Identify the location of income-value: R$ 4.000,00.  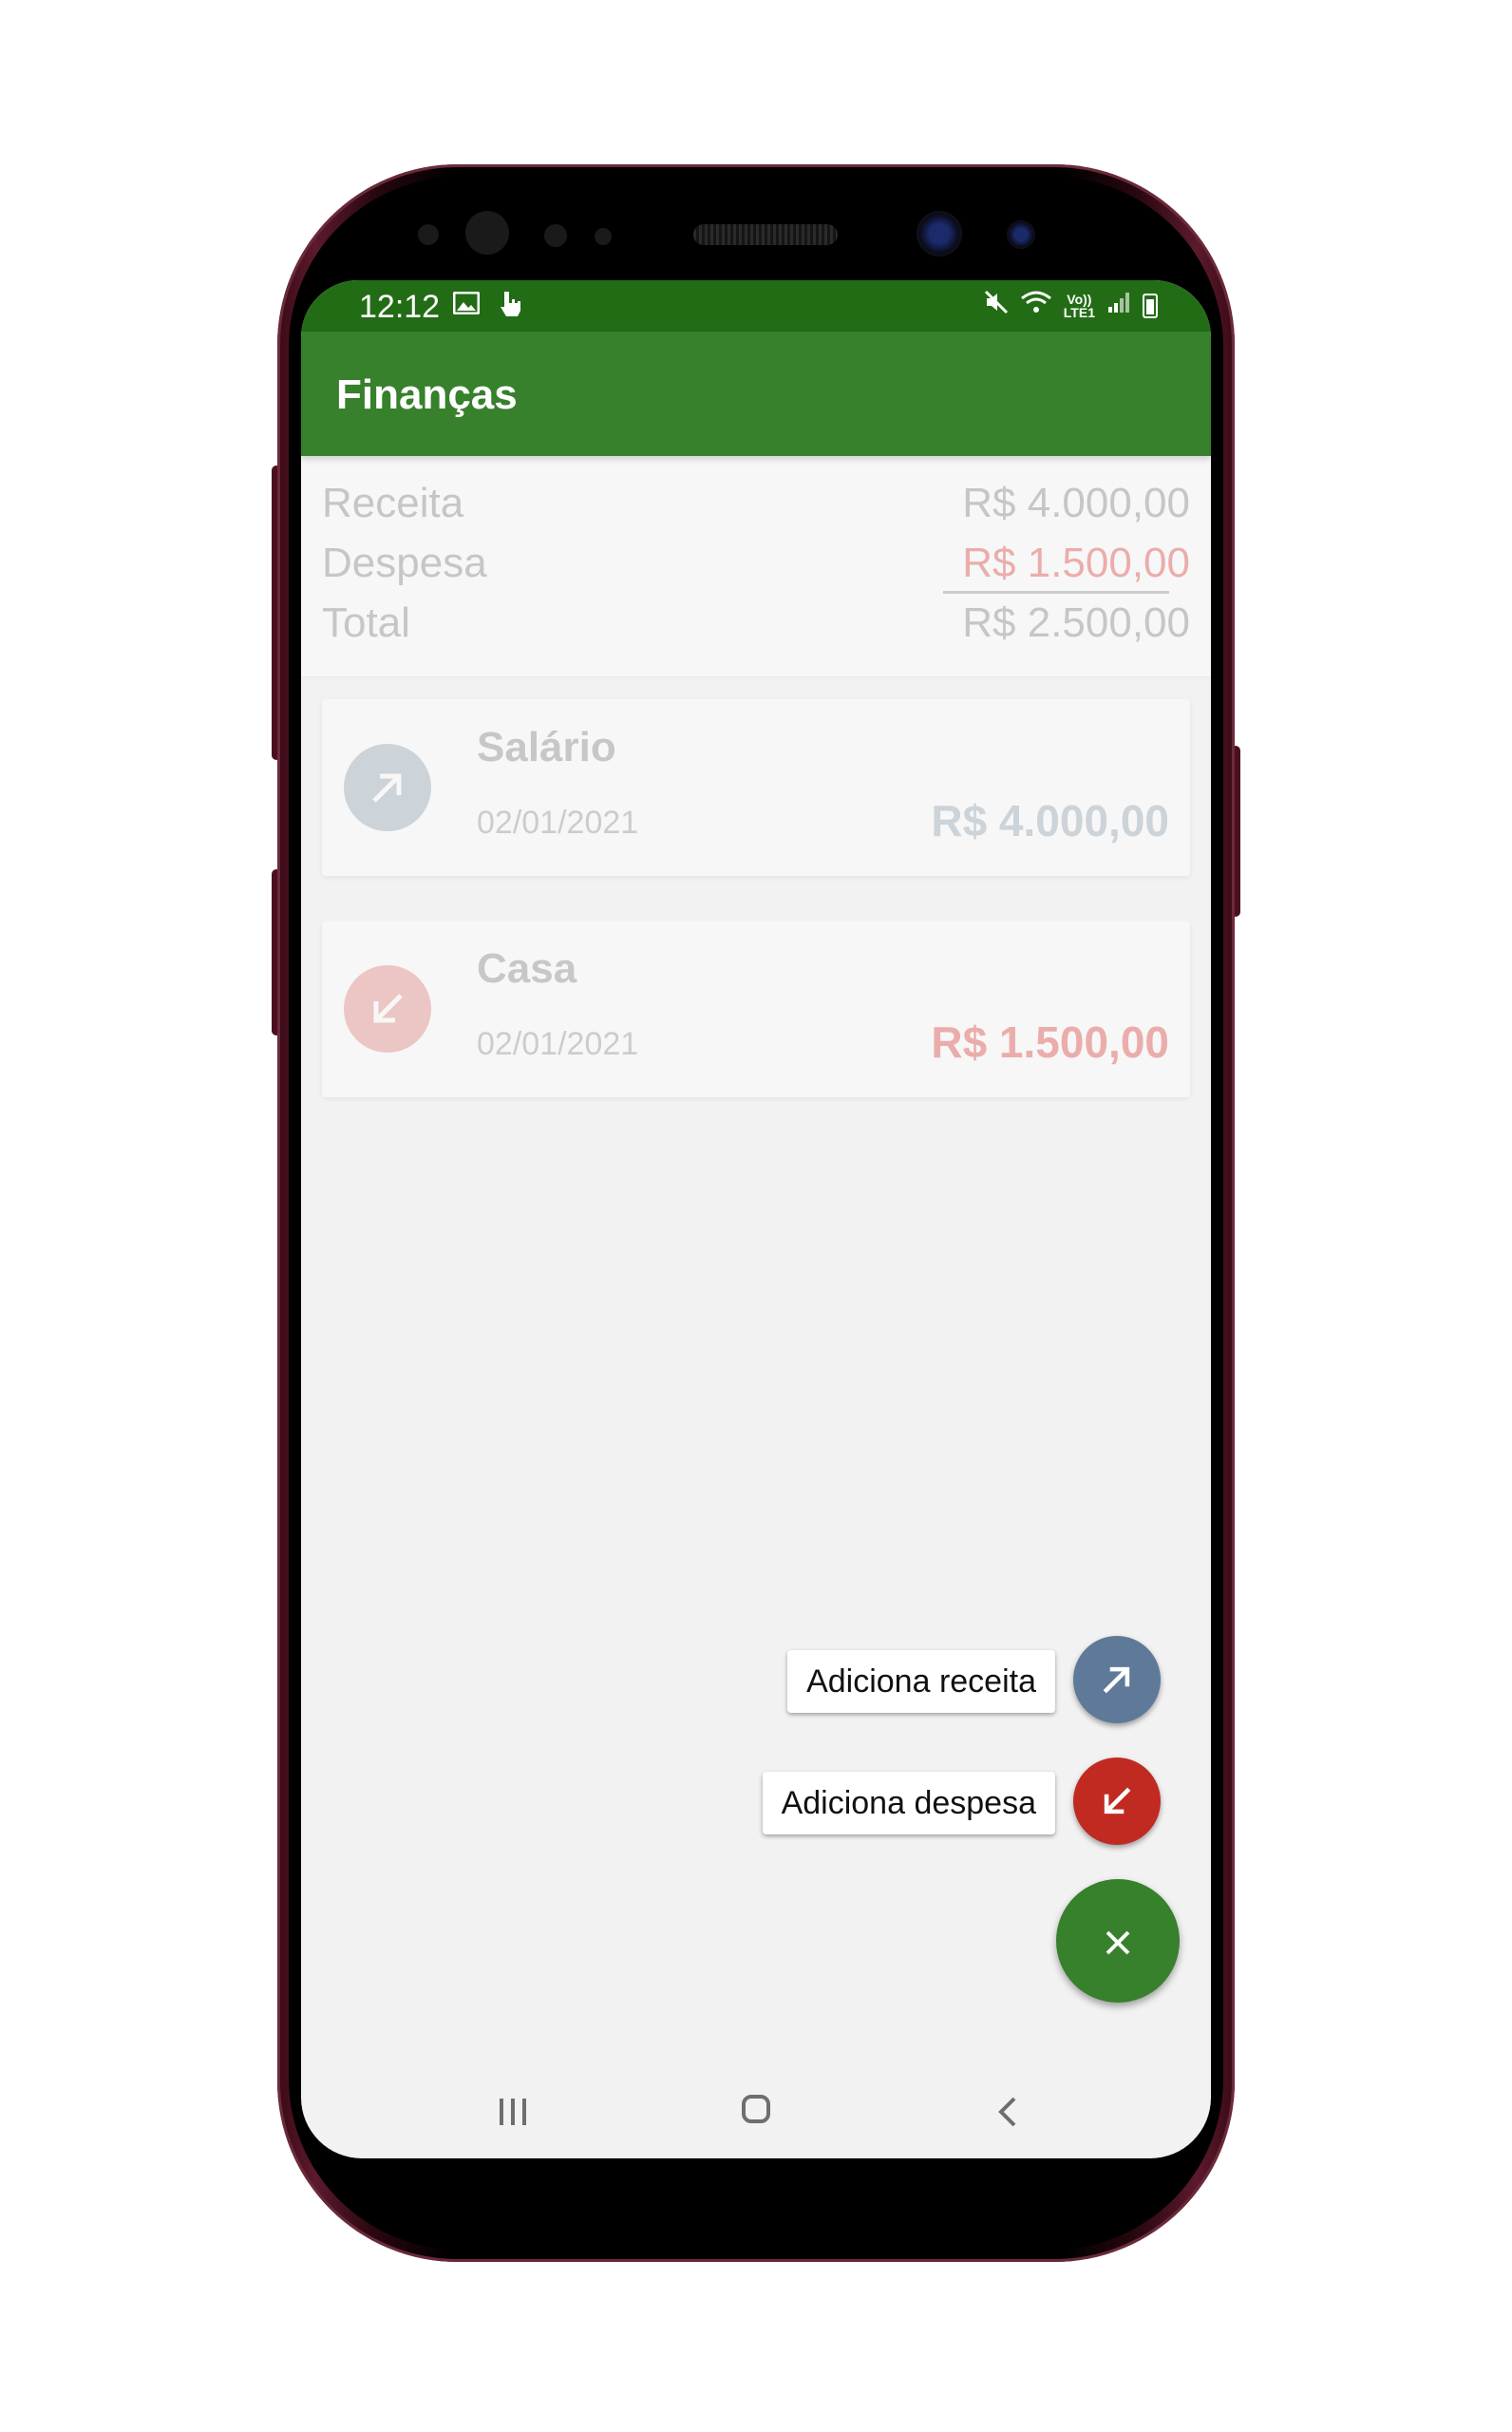
(1076, 503).